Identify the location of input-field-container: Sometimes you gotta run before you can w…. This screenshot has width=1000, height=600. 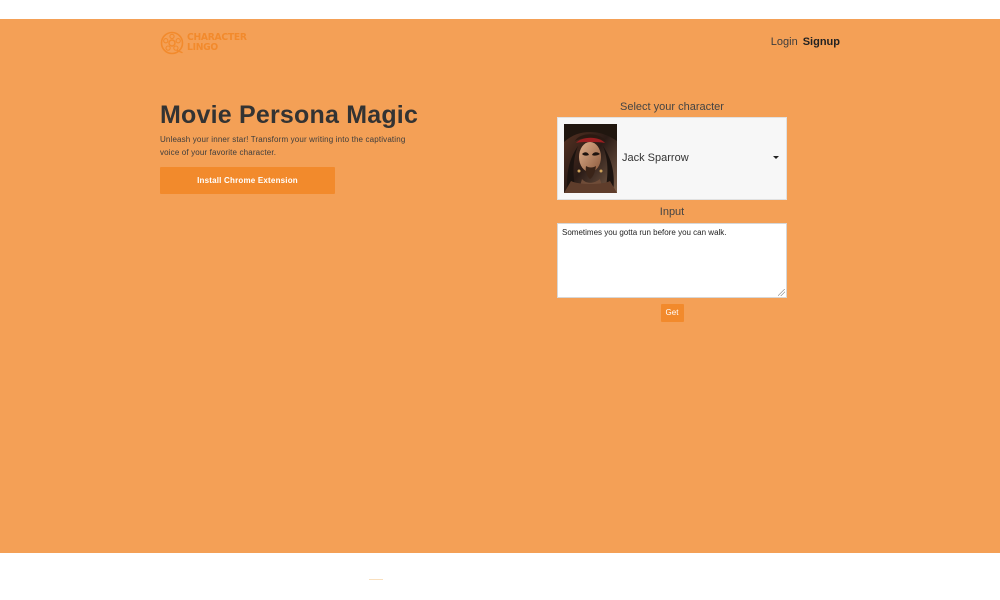
(672, 260).